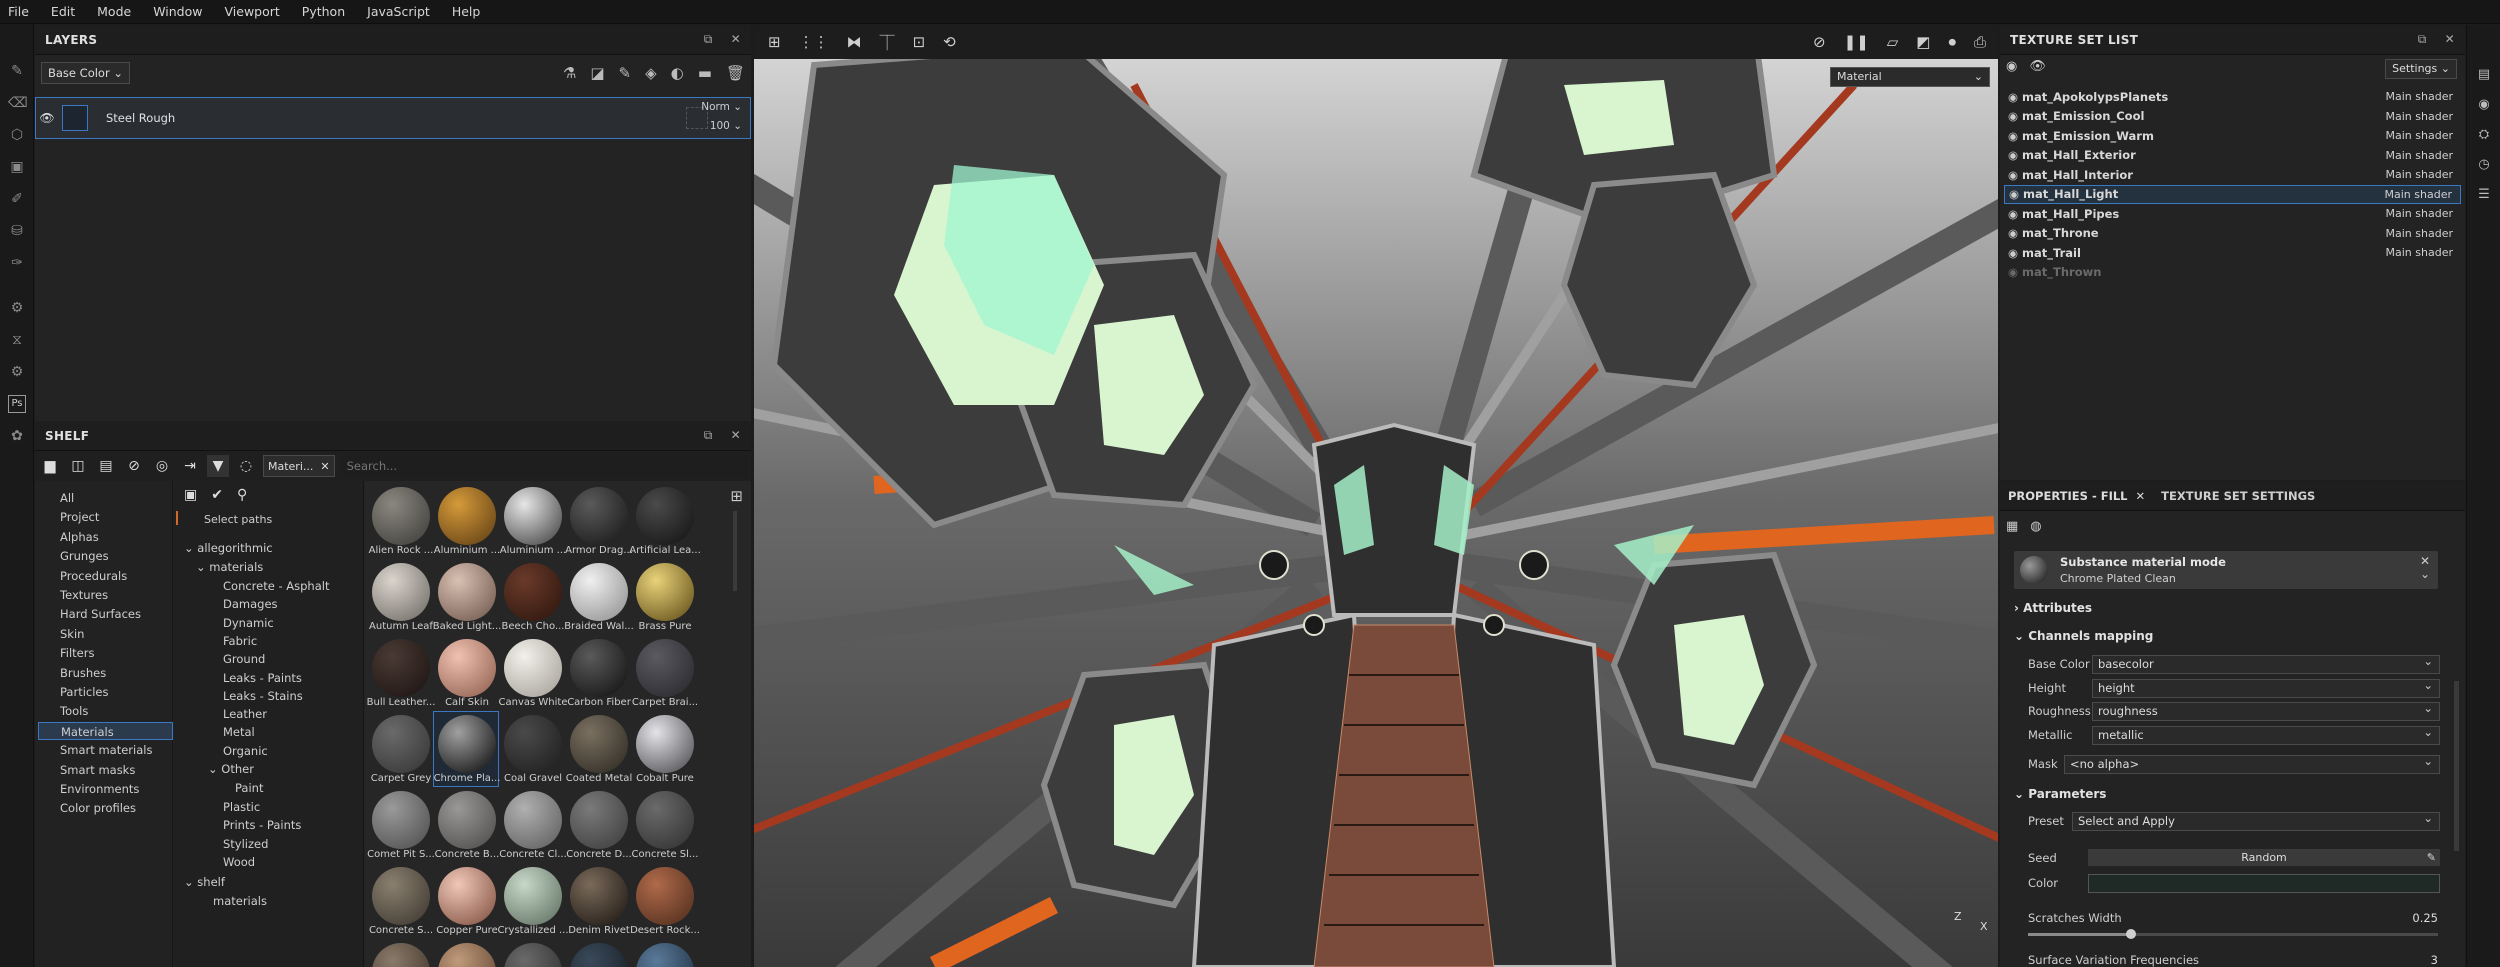 This screenshot has height=967, width=2500. I want to click on color-swatch, so click(2264, 883).